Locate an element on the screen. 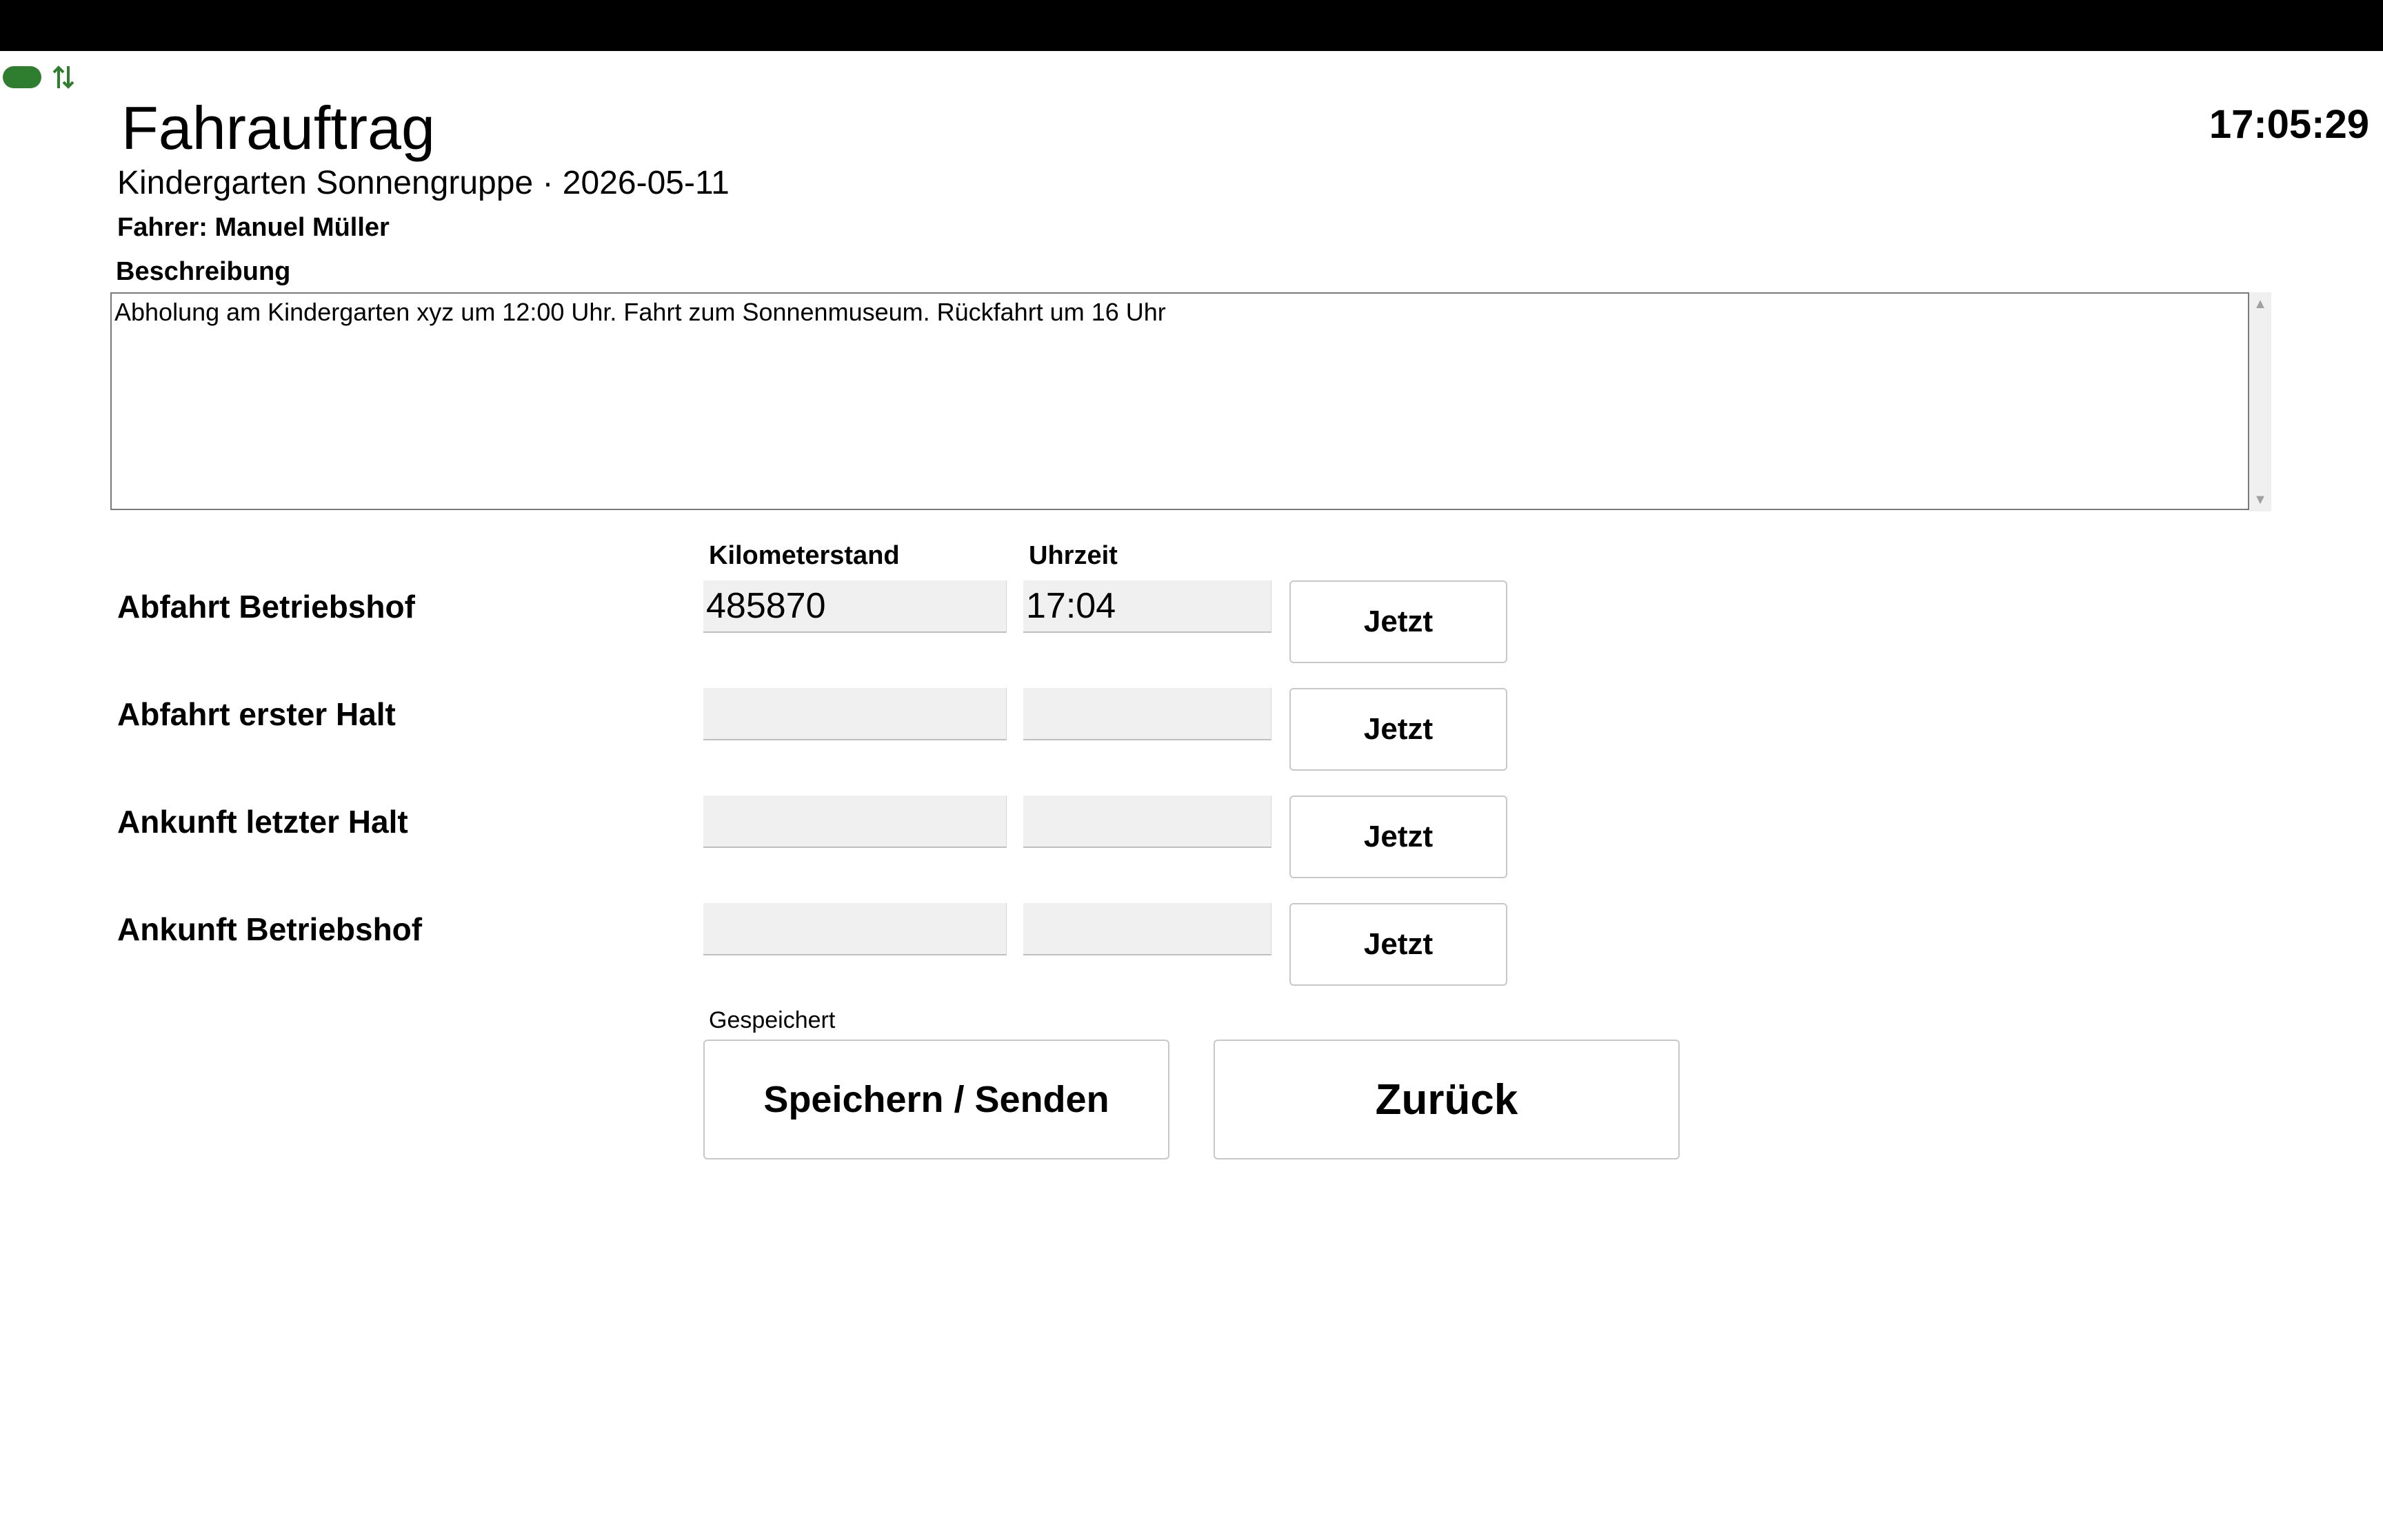  page-title: Fahrauftrag is located at coordinates (278, 128).